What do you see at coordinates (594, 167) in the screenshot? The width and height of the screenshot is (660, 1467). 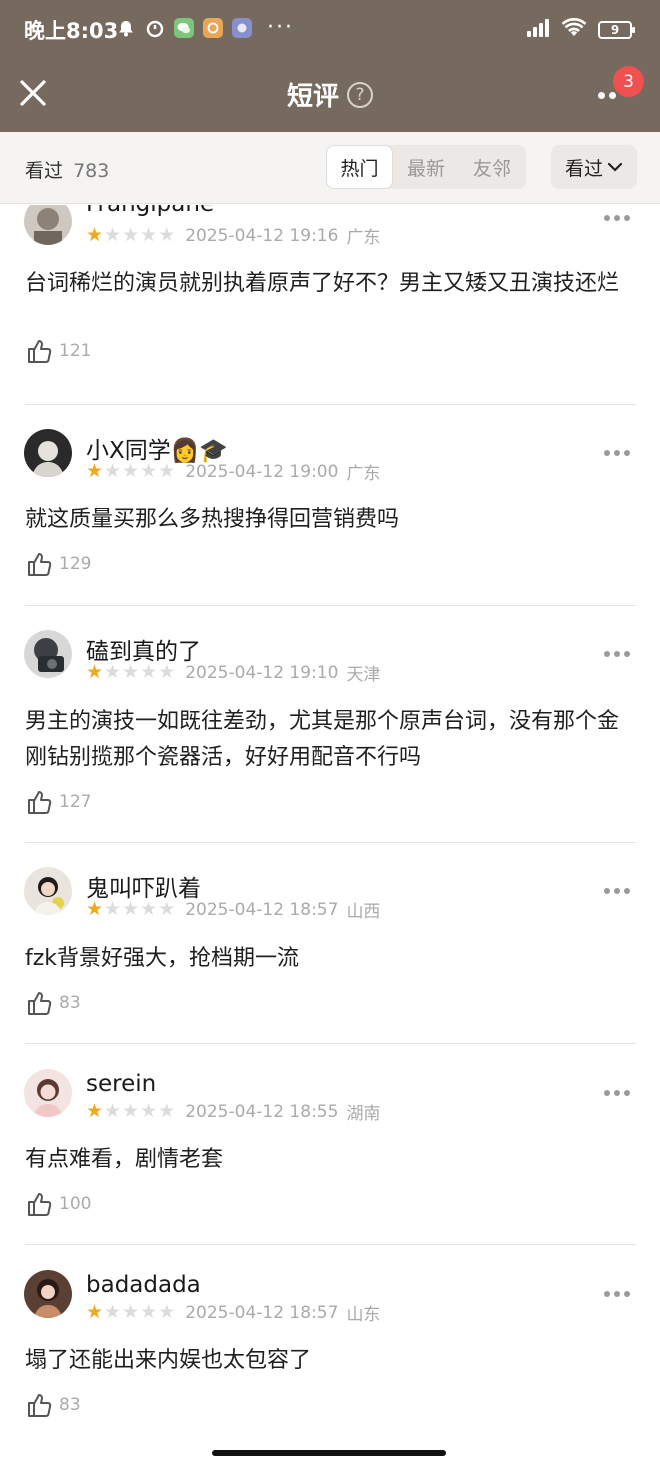 I see `status-filter-dropdown: 看过` at bounding box center [594, 167].